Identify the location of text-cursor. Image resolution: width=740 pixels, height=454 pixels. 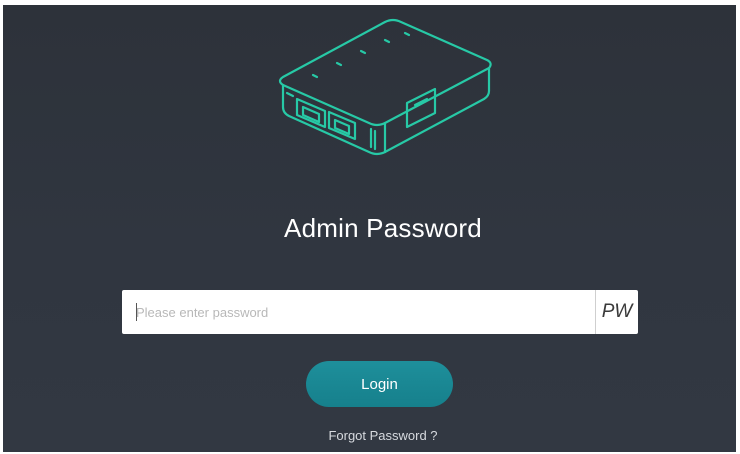
(136, 312).